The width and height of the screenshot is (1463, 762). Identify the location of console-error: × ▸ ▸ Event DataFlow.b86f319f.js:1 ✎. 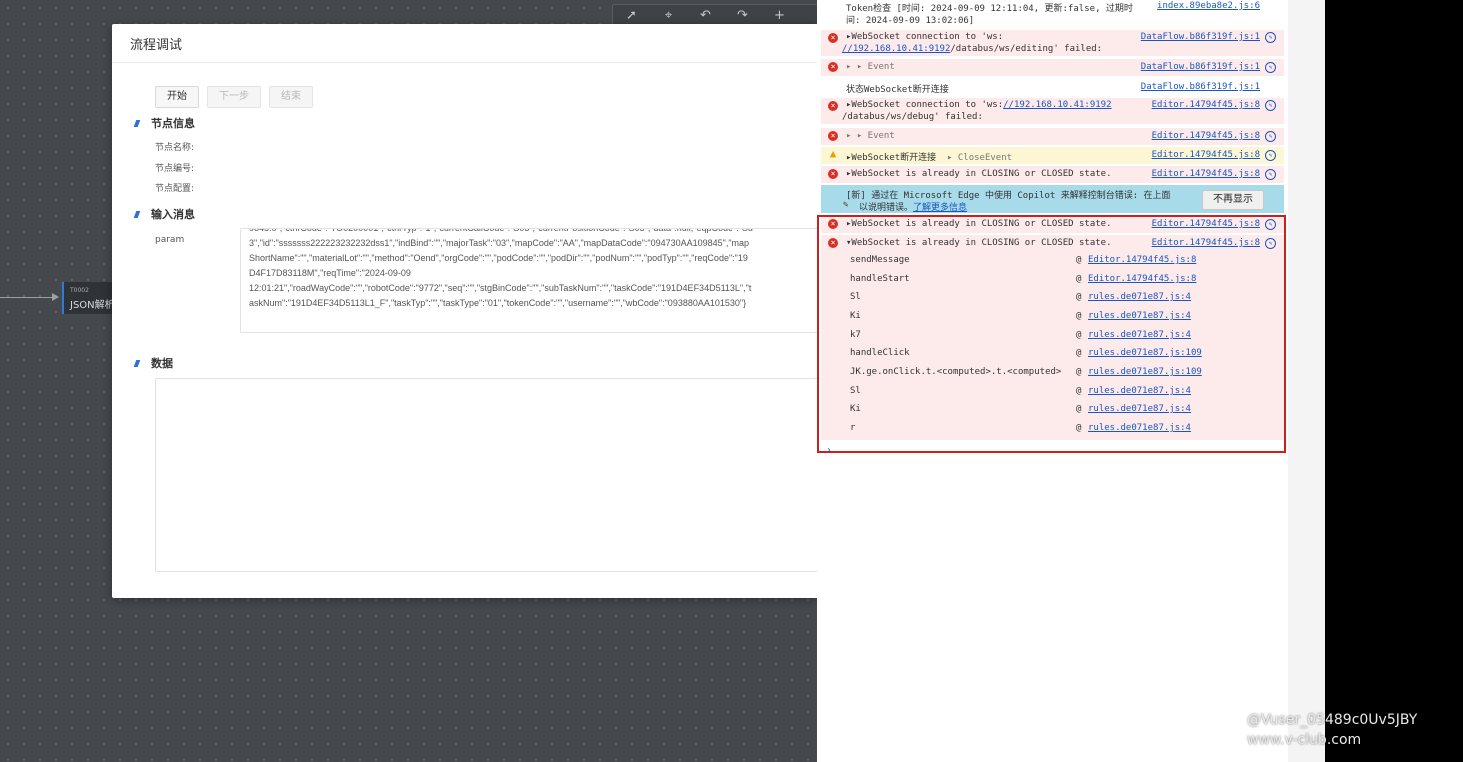
(1052, 67).